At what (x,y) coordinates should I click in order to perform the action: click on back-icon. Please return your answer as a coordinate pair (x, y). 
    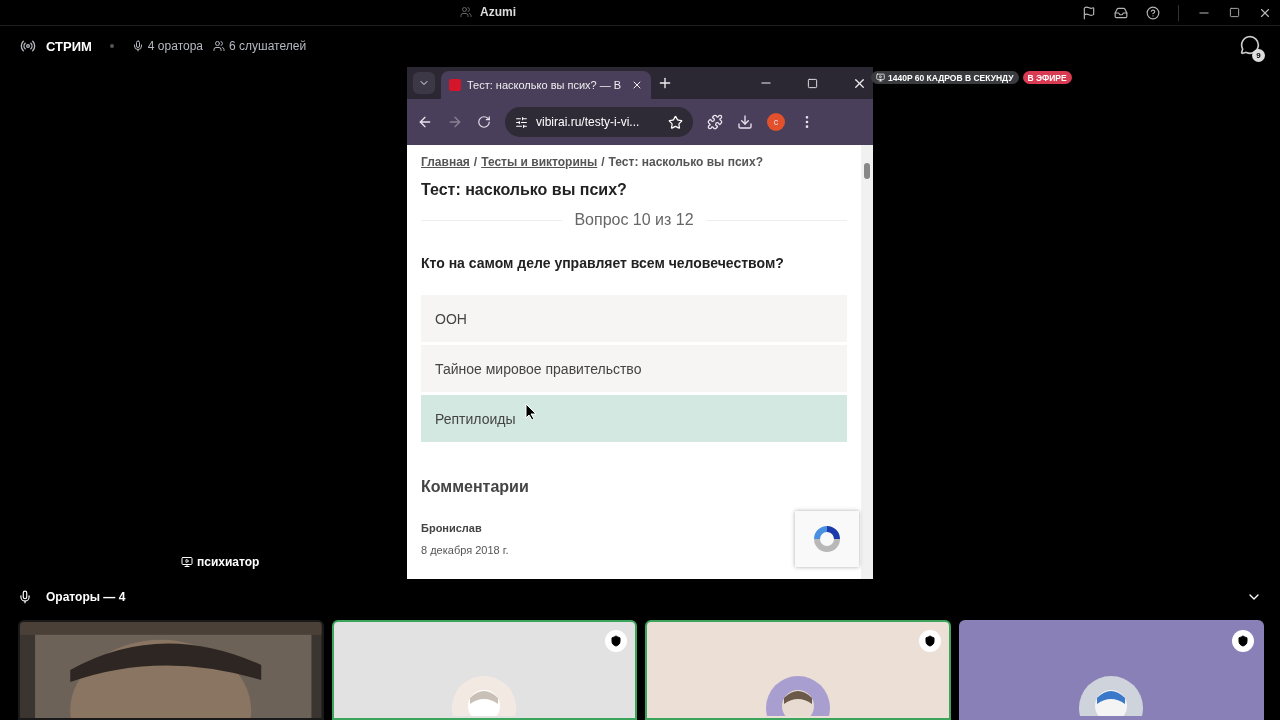
    Looking at the image, I should click on (425, 122).